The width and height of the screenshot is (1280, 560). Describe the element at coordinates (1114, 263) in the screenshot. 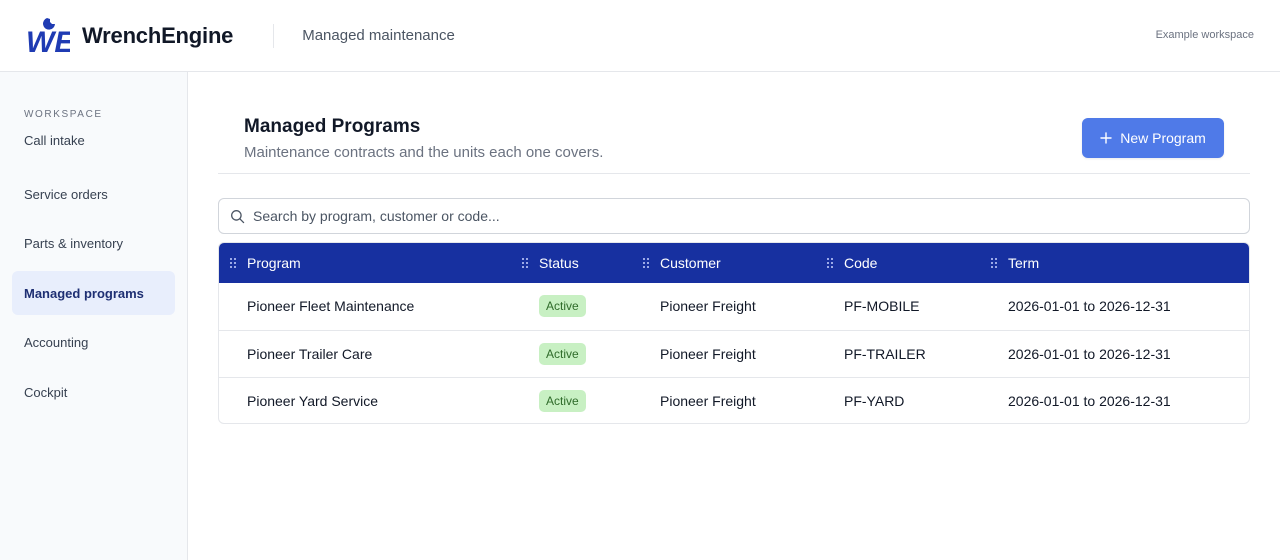

I see `column-header-term: Term` at that location.